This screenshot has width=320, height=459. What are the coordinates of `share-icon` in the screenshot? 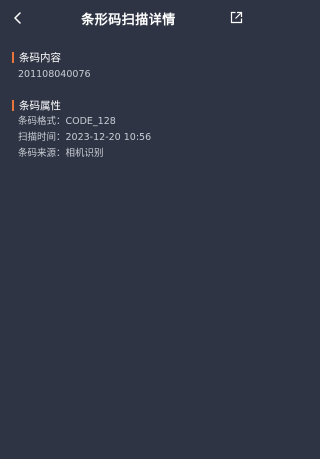 It's located at (236, 17).